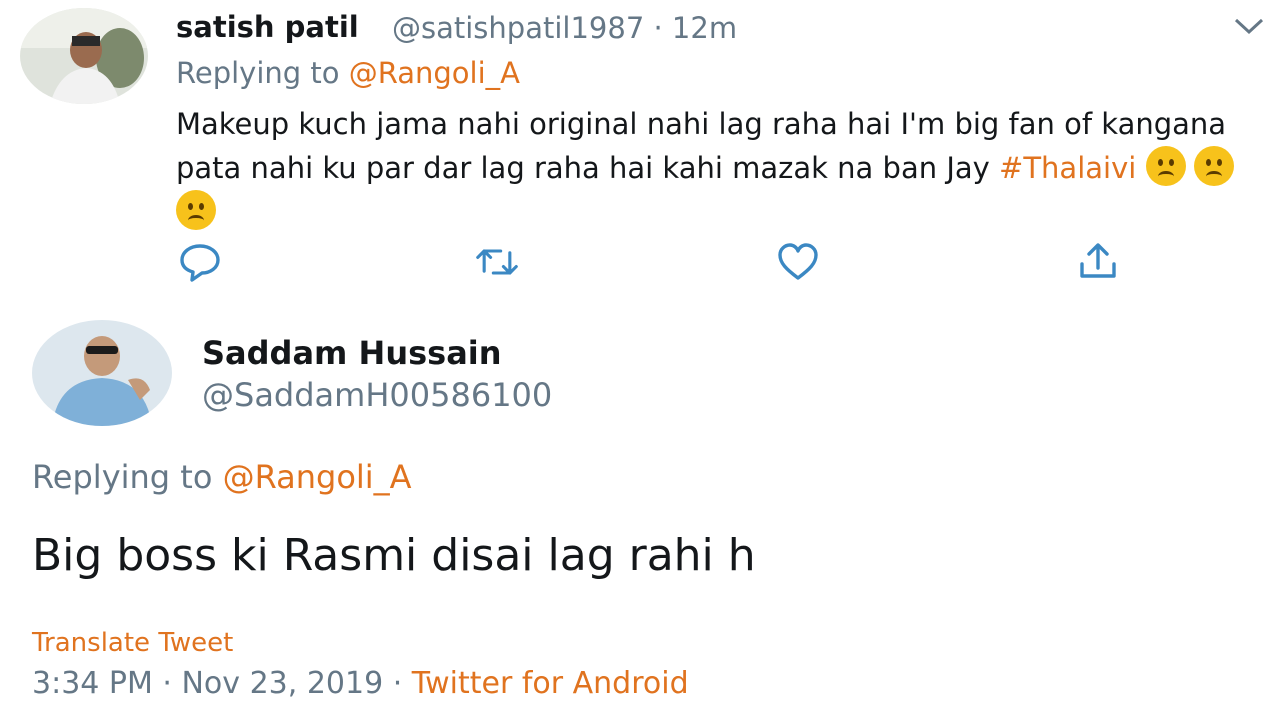  What do you see at coordinates (200, 262) in the screenshot?
I see `reply-icon` at bounding box center [200, 262].